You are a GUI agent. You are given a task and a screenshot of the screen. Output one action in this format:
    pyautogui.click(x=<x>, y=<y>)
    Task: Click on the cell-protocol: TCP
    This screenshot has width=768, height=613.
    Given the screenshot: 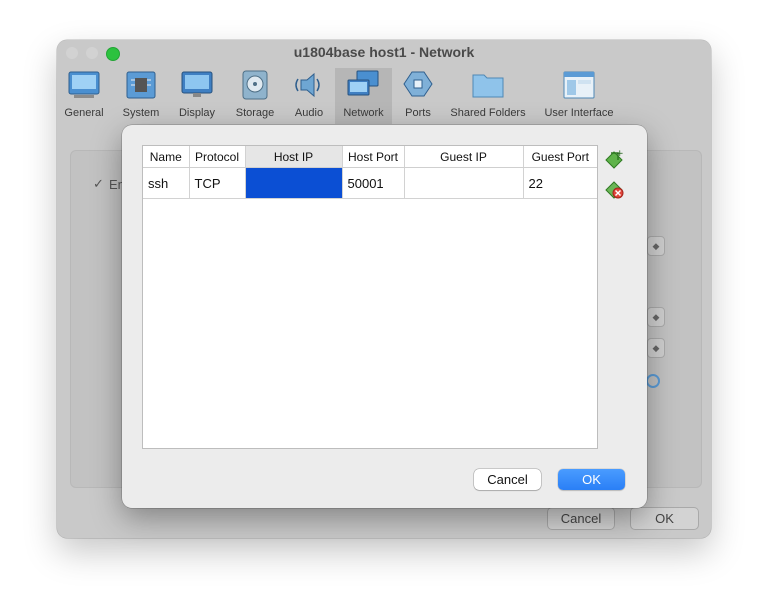 What is the action you would take?
    pyautogui.click(x=217, y=183)
    